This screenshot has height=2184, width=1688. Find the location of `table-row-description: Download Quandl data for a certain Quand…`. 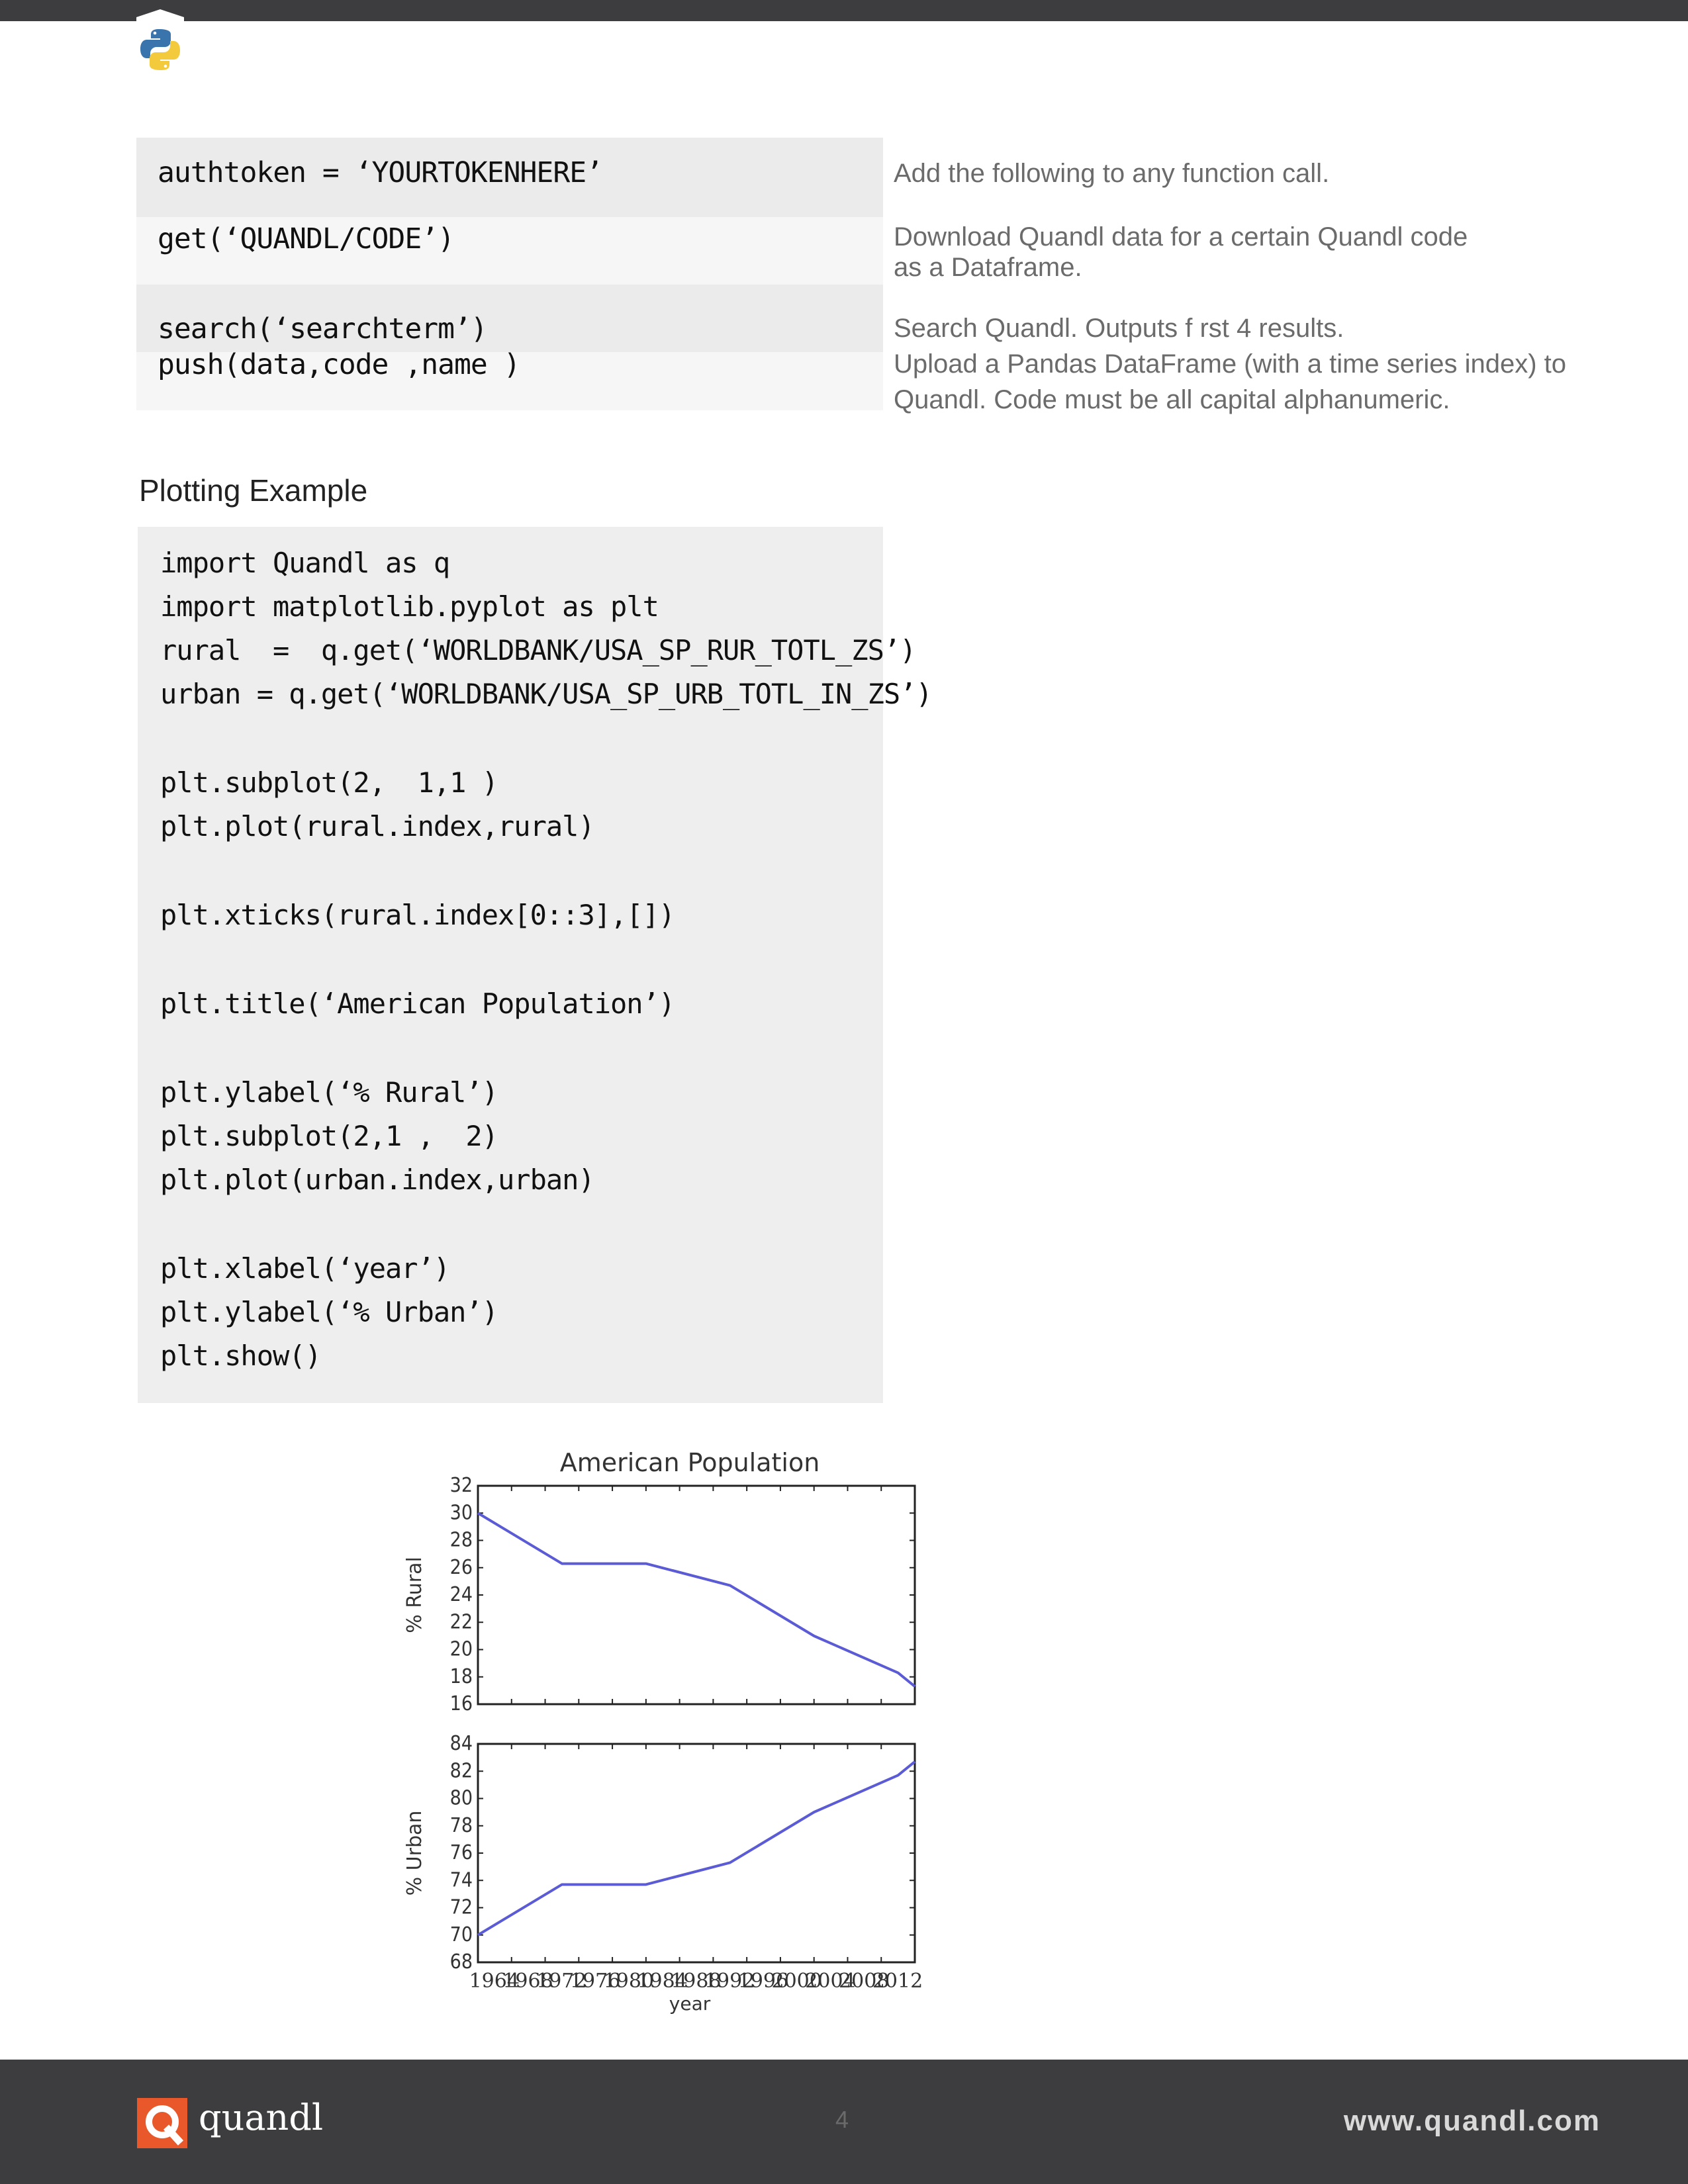

table-row-description: Download Quandl data for a certain Quand… is located at coordinates (1181, 236).